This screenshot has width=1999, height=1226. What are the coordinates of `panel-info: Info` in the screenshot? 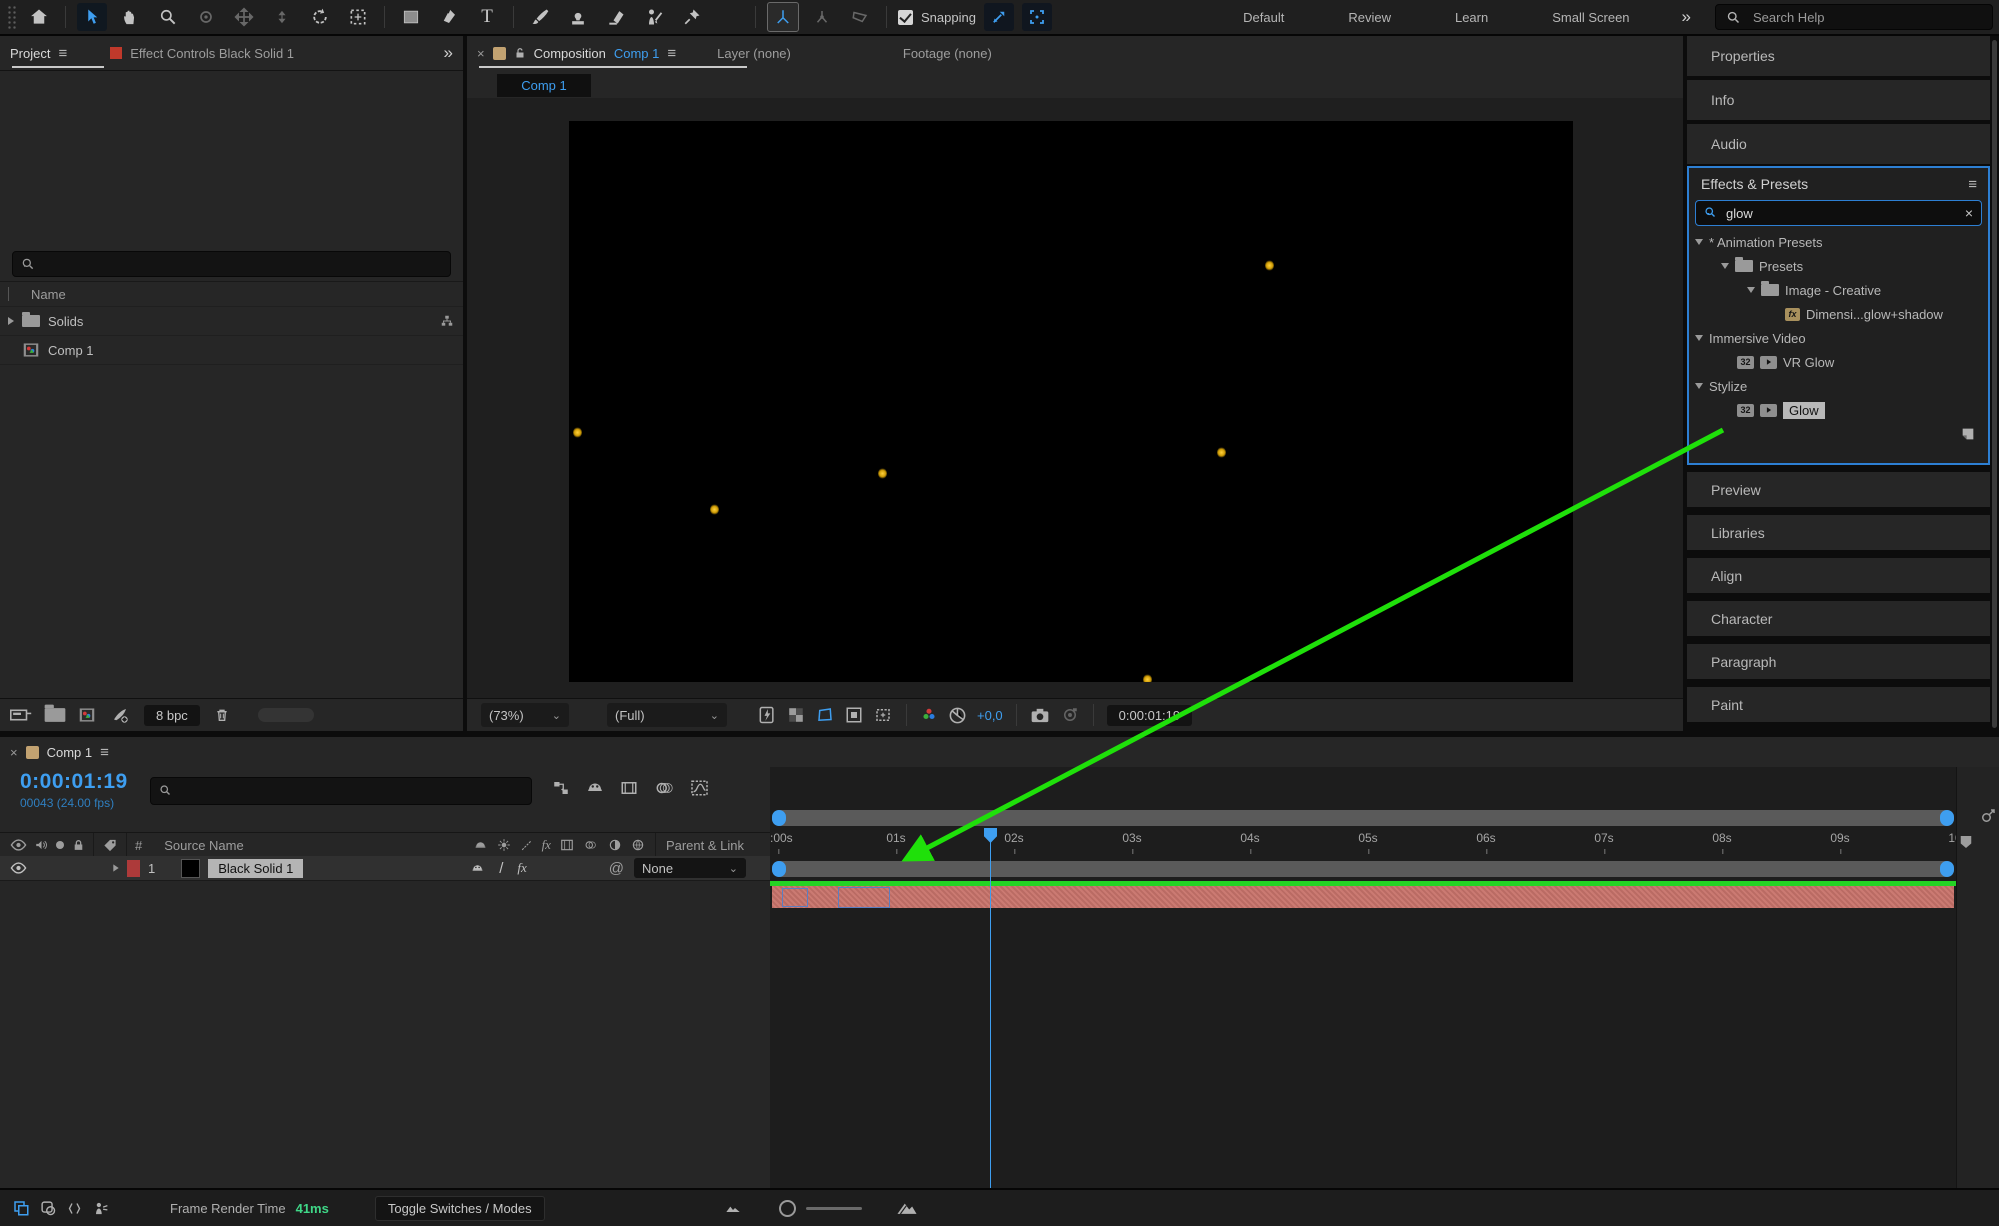 It's located at (1838, 101).